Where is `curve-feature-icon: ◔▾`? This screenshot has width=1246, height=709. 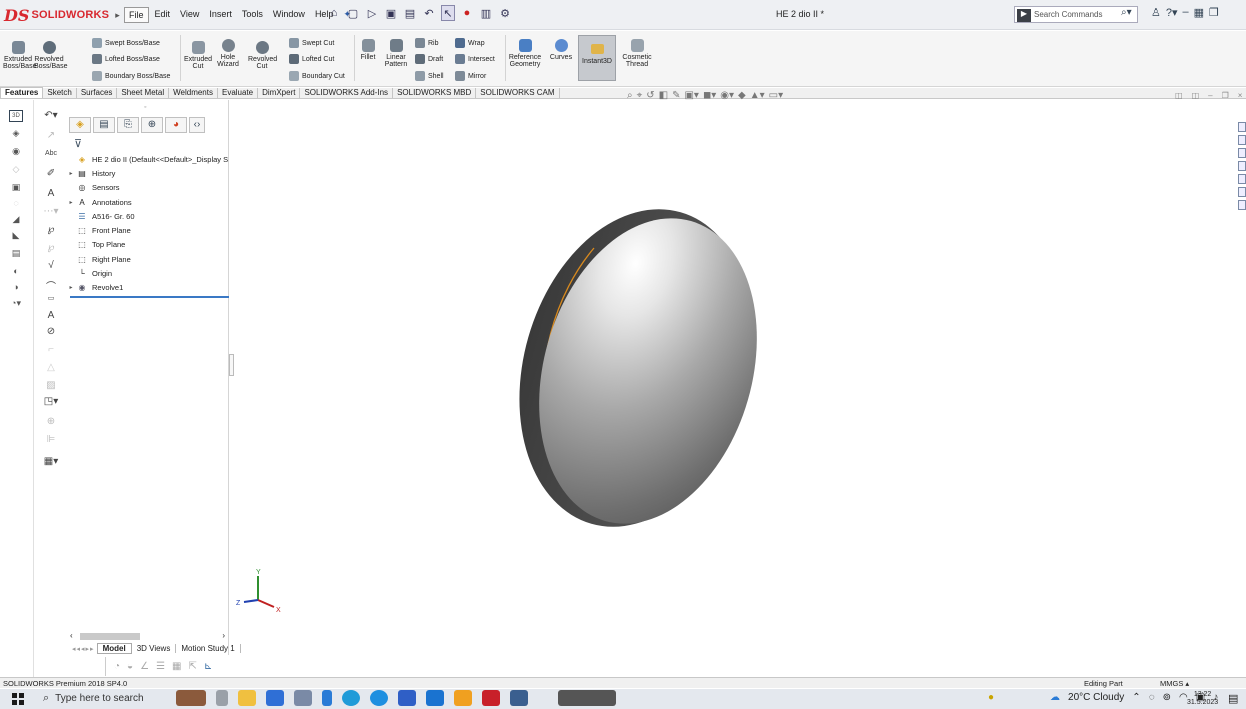
curve-feature-icon: ◔▾ is located at coordinates (16, 304).